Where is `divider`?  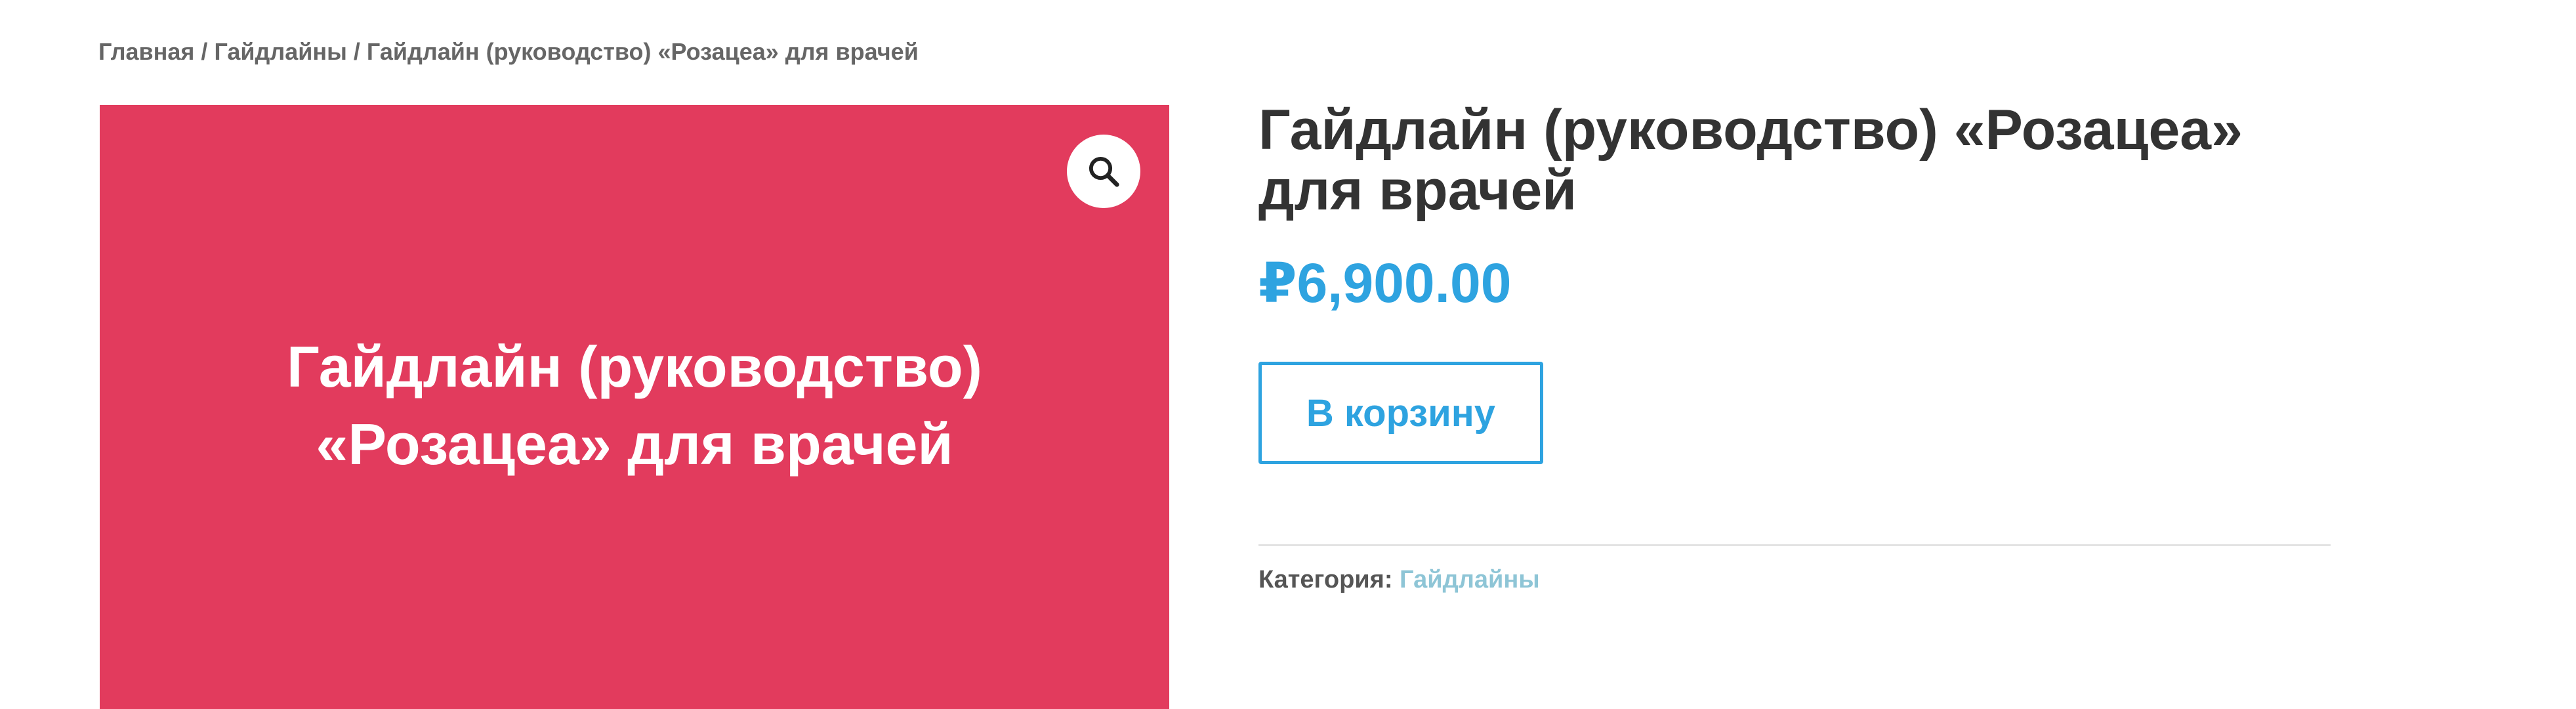
divider is located at coordinates (1795, 545).